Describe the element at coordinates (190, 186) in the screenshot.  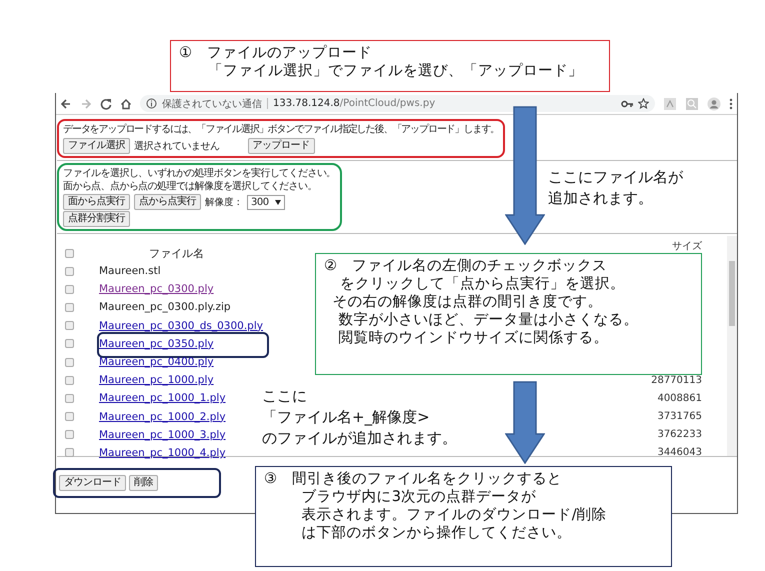
I see `instruction-text: 面から点、点から点の処理では解像度を選択してください。` at that location.